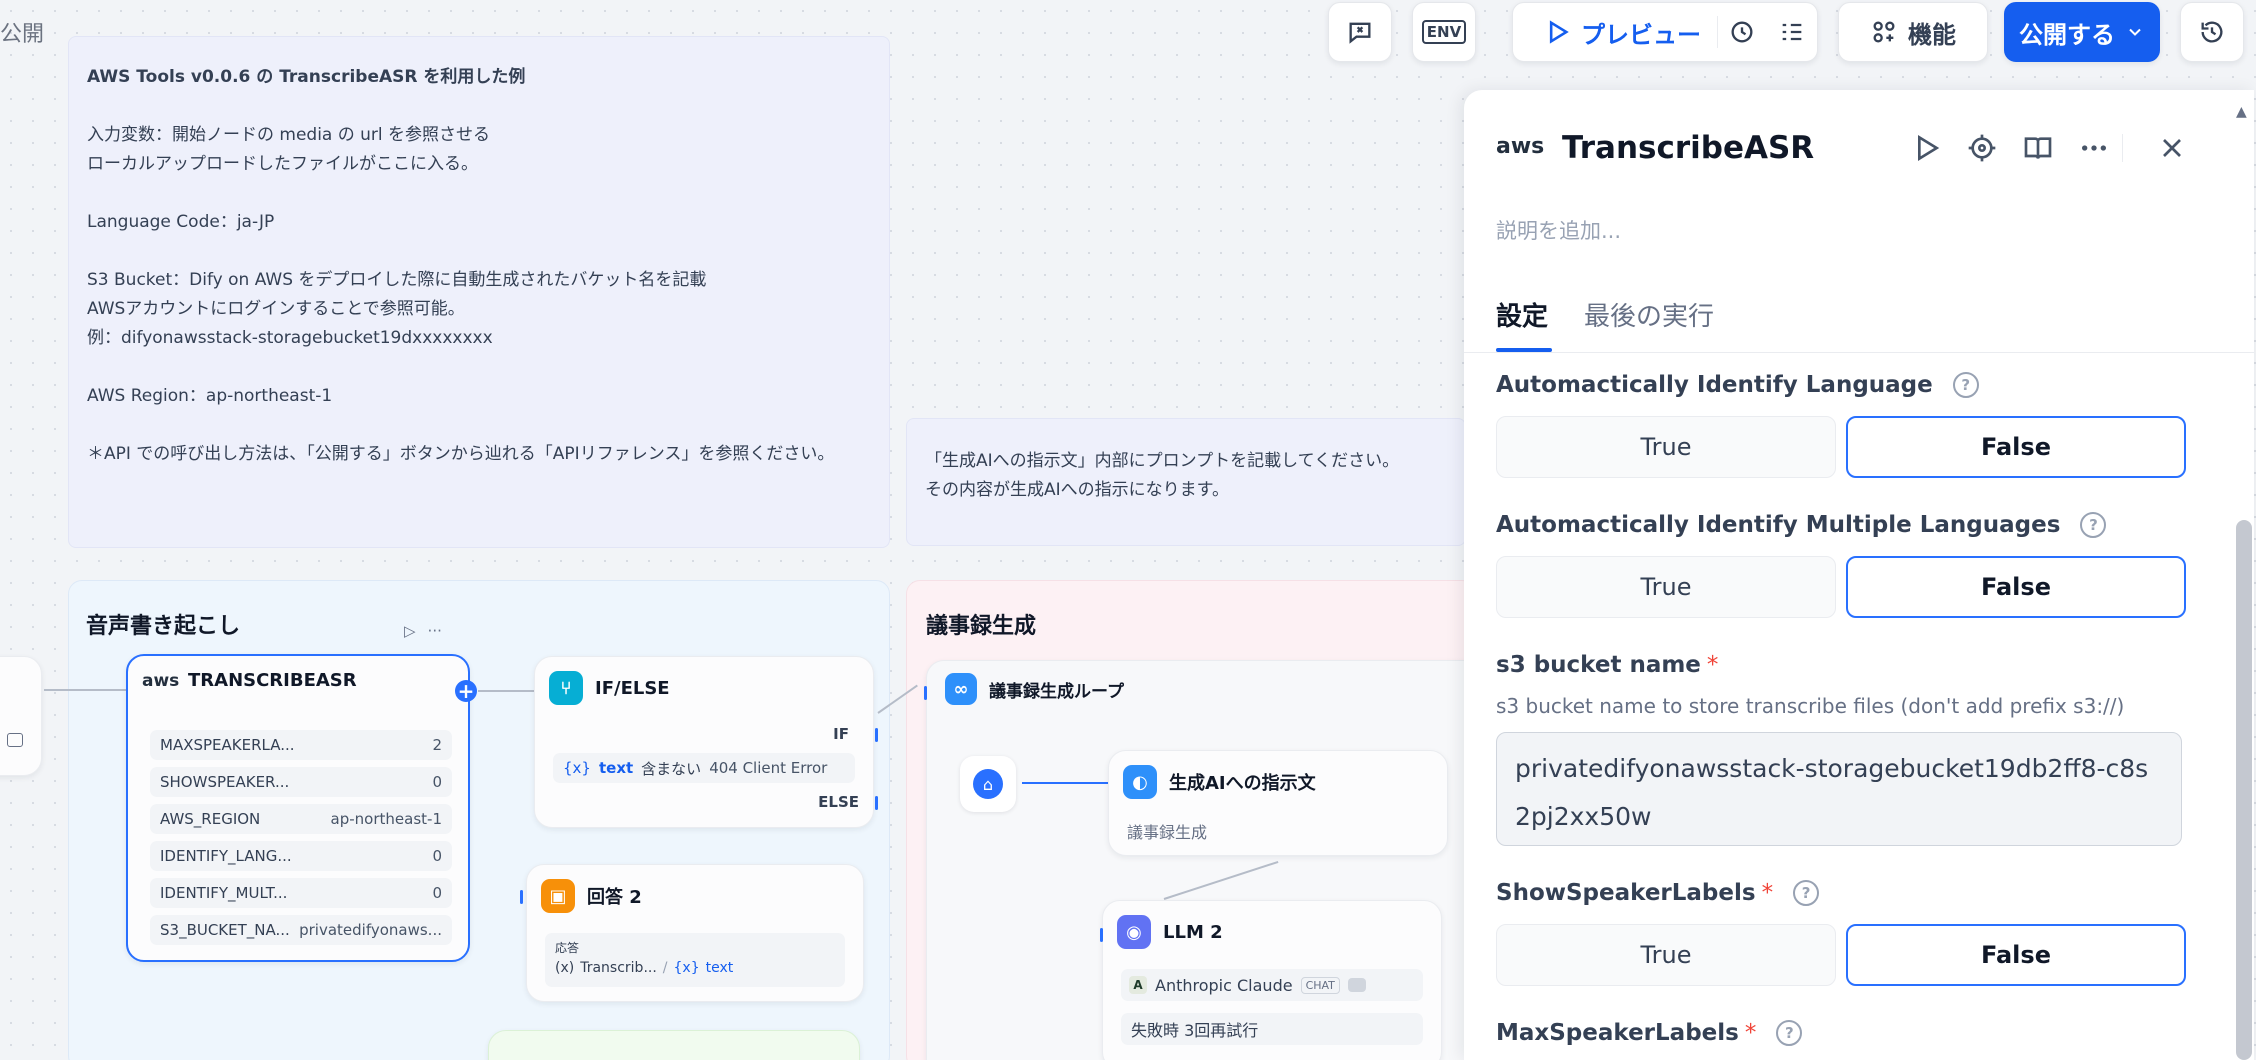  I want to click on features-button: 機能, so click(1913, 32).